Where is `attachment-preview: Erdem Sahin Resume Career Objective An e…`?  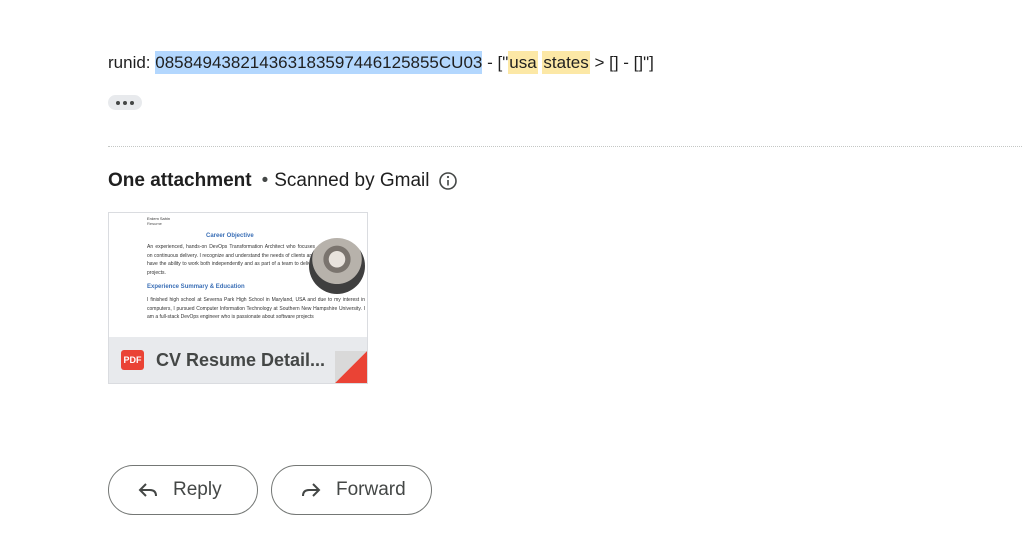 attachment-preview: Erdem Sahin Resume Career Objective An e… is located at coordinates (238, 275).